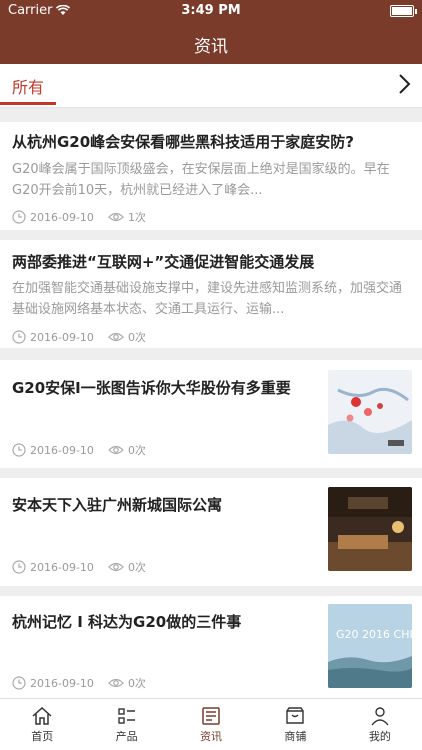  Describe the element at coordinates (211, 47) in the screenshot. I see `page-title: 资讯` at that location.